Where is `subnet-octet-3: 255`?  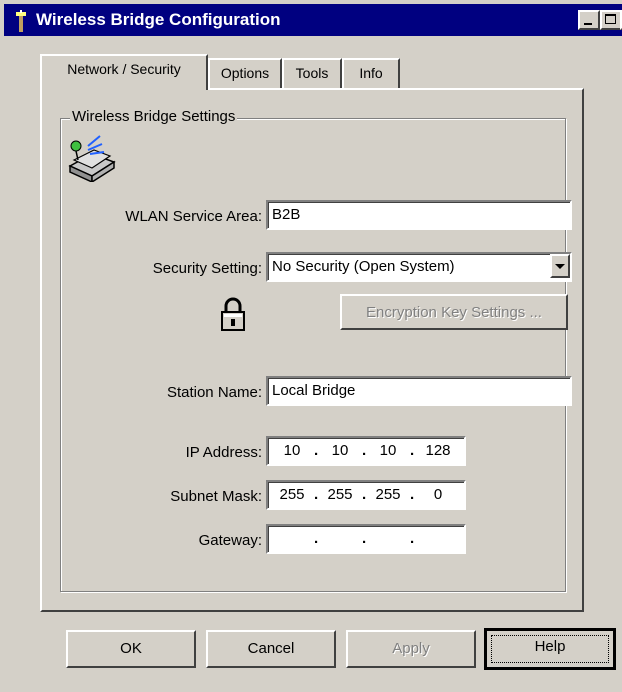
subnet-octet-3: 255 is located at coordinates (388, 495).